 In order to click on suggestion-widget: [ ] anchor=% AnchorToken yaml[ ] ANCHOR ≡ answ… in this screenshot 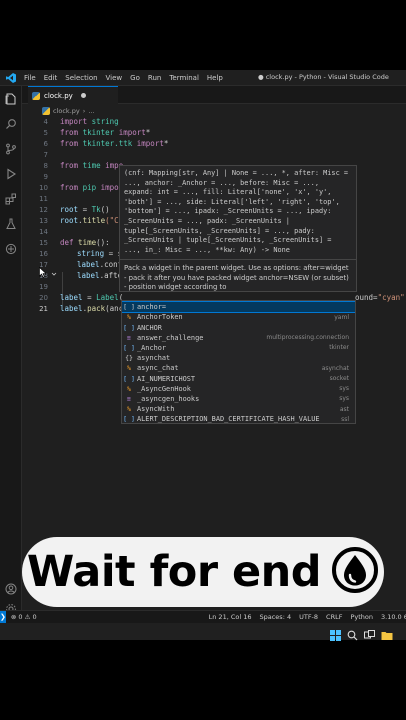, I will do `click(238, 362)`.